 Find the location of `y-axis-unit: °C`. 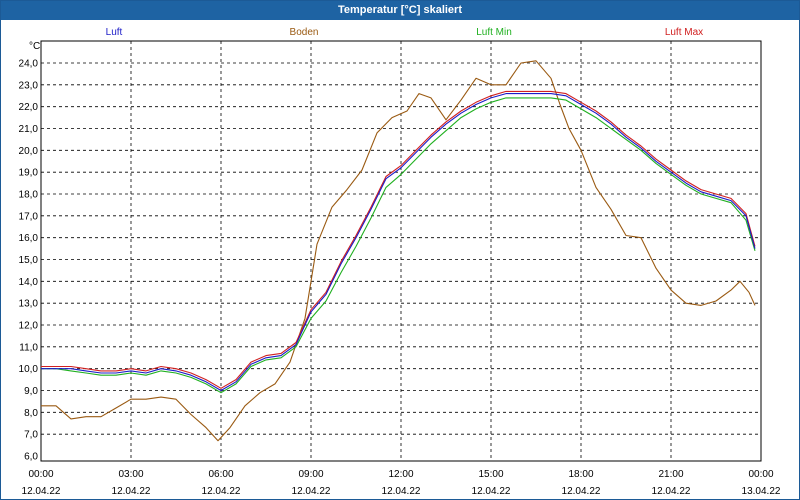

y-axis-unit: °C is located at coordinates (34, 46).